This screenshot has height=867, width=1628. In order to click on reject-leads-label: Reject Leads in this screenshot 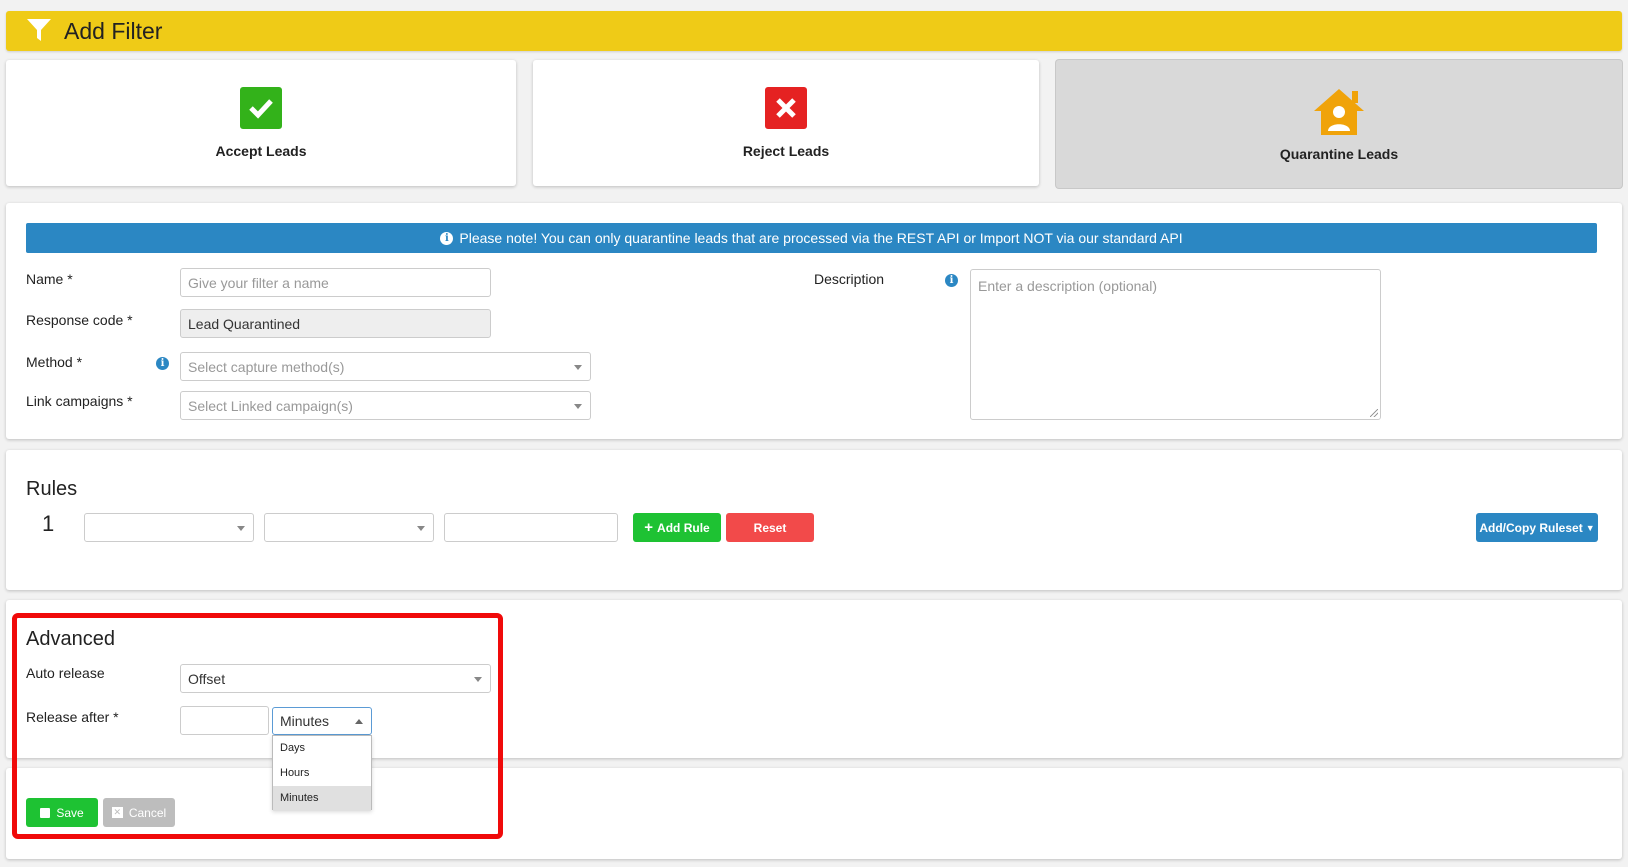, I will do `click(786, 151)`.